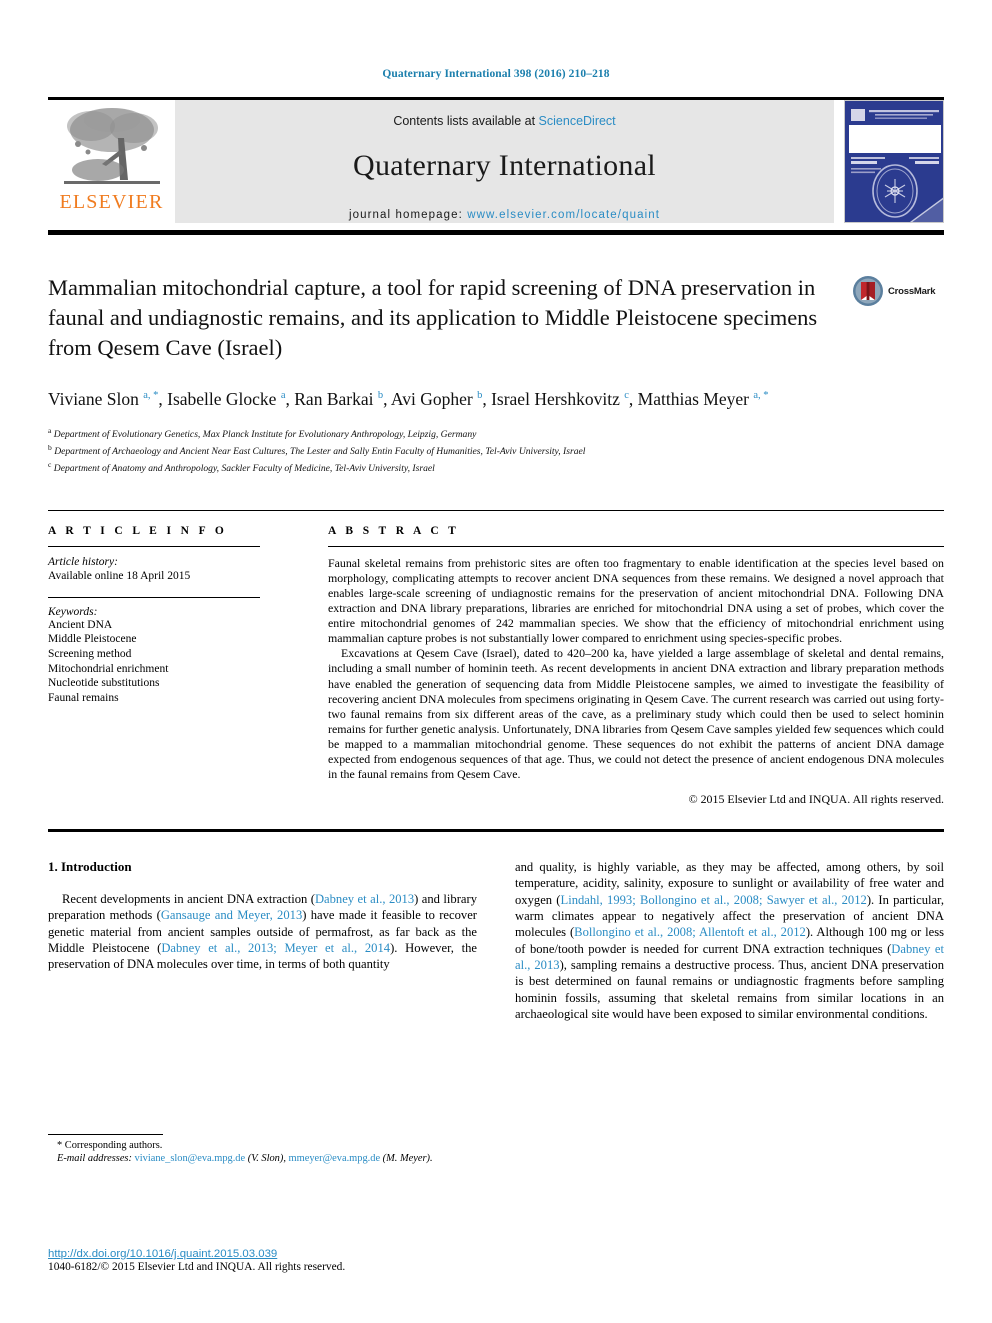  I want to click on author-item: Ran Barkai b,, so click(342, 399).